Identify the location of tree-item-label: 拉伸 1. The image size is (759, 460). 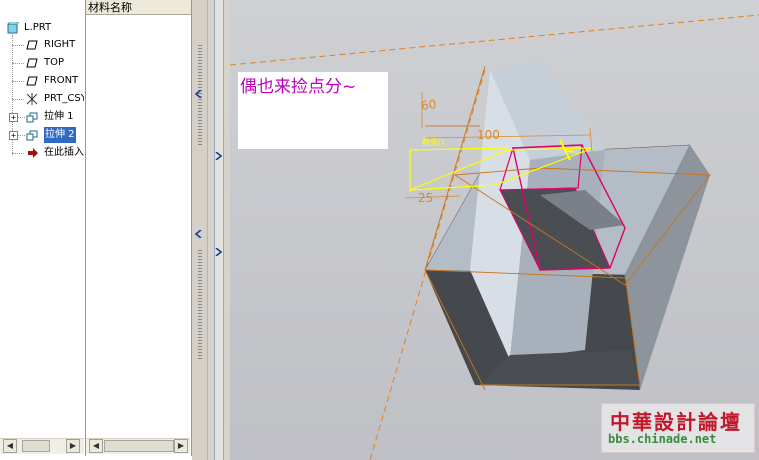
(59, 116).